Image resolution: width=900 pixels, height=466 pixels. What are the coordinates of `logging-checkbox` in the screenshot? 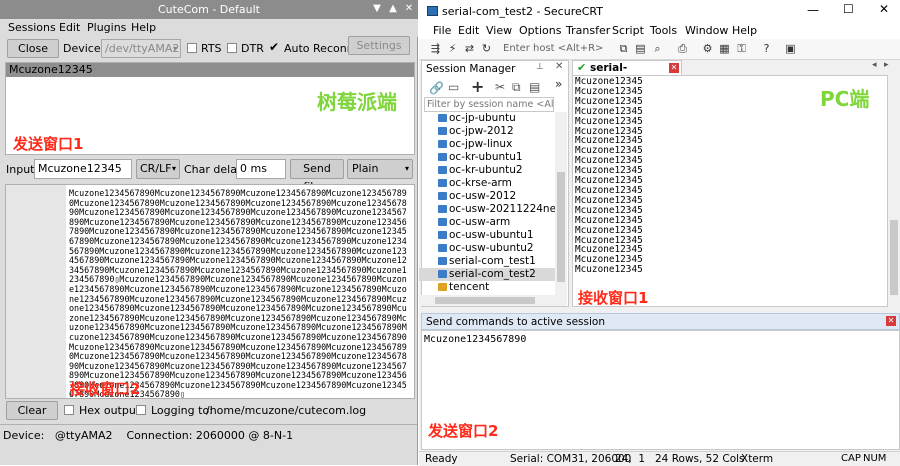 It's located at (141, 410).